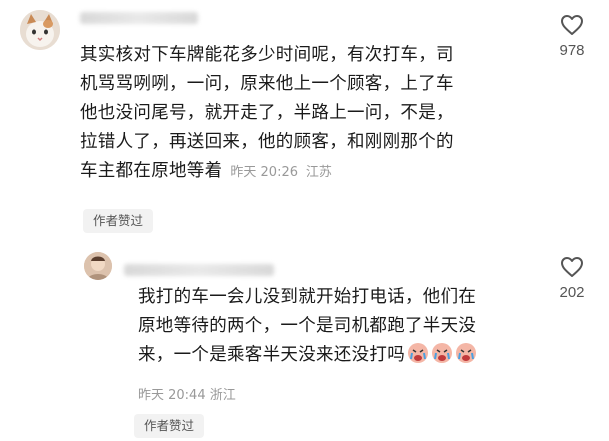 The width and height of the screenshot is (609, 441). I want to click on person-avatar-icon, so click(98, 266).